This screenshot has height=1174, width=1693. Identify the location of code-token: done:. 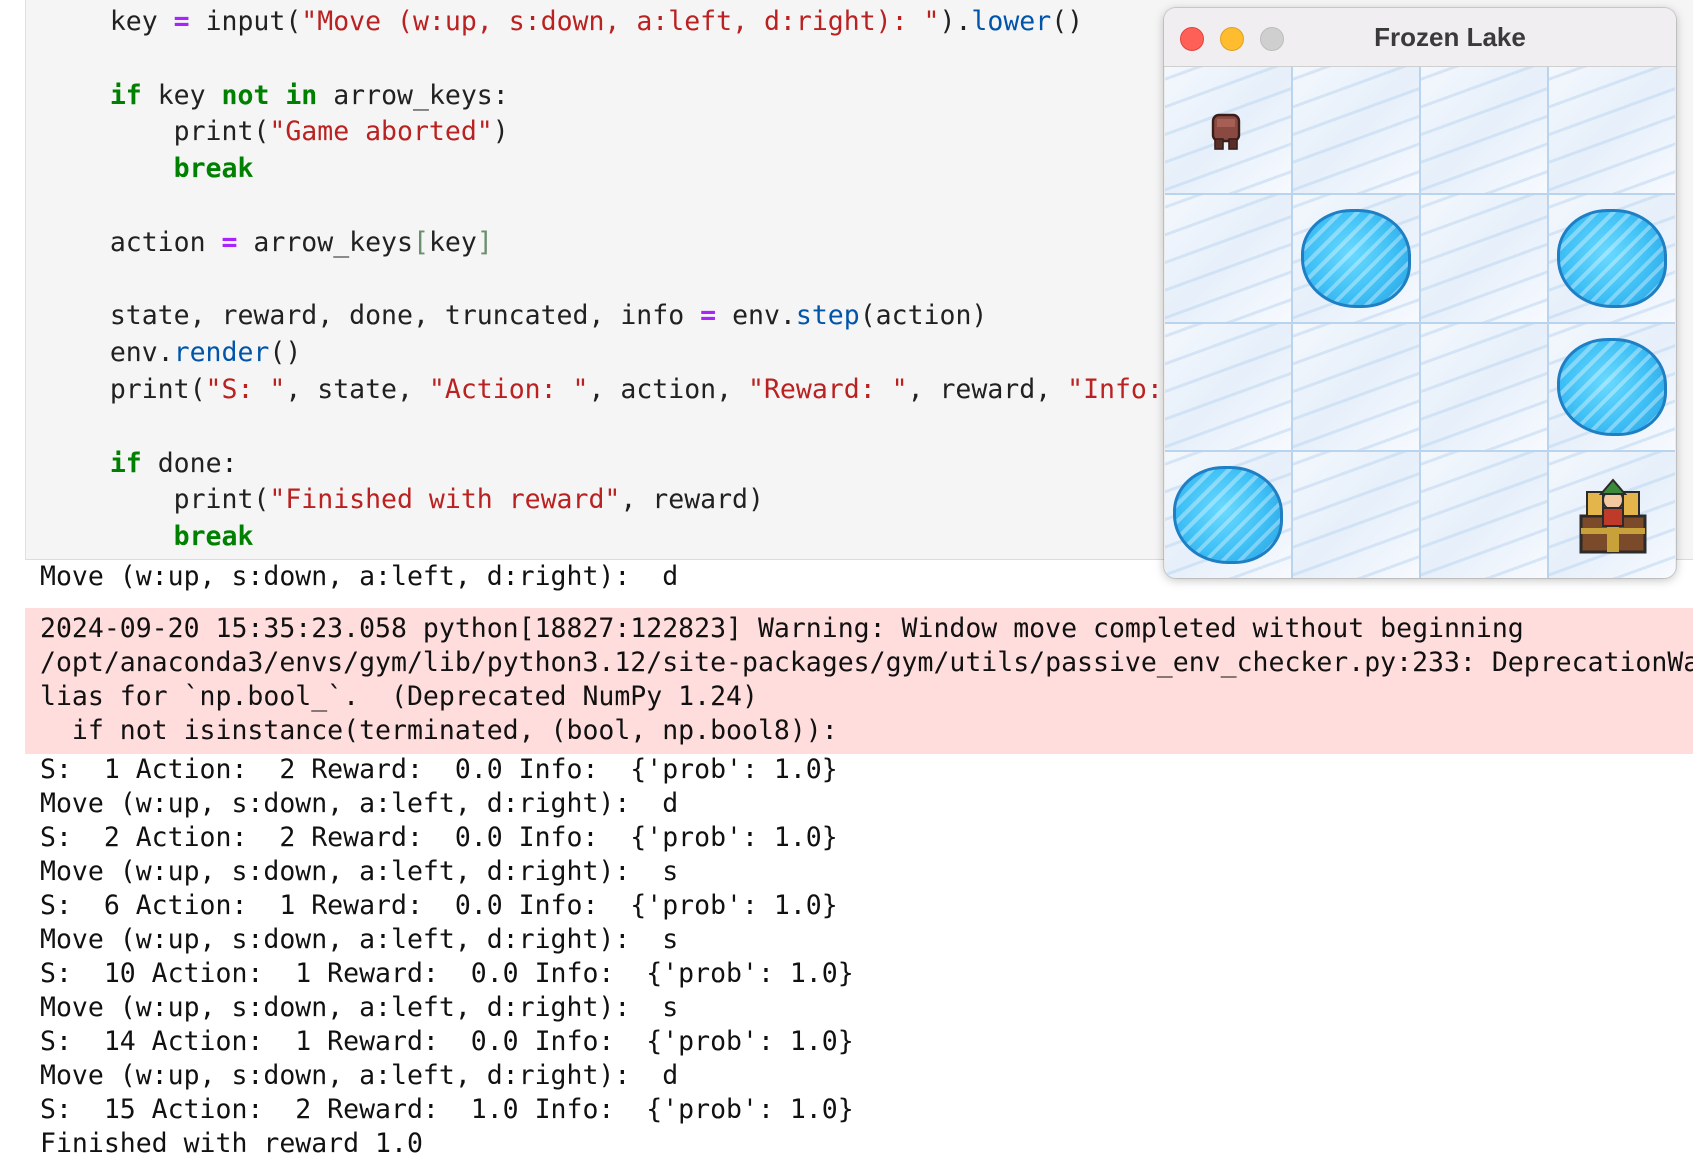
(189, 463).